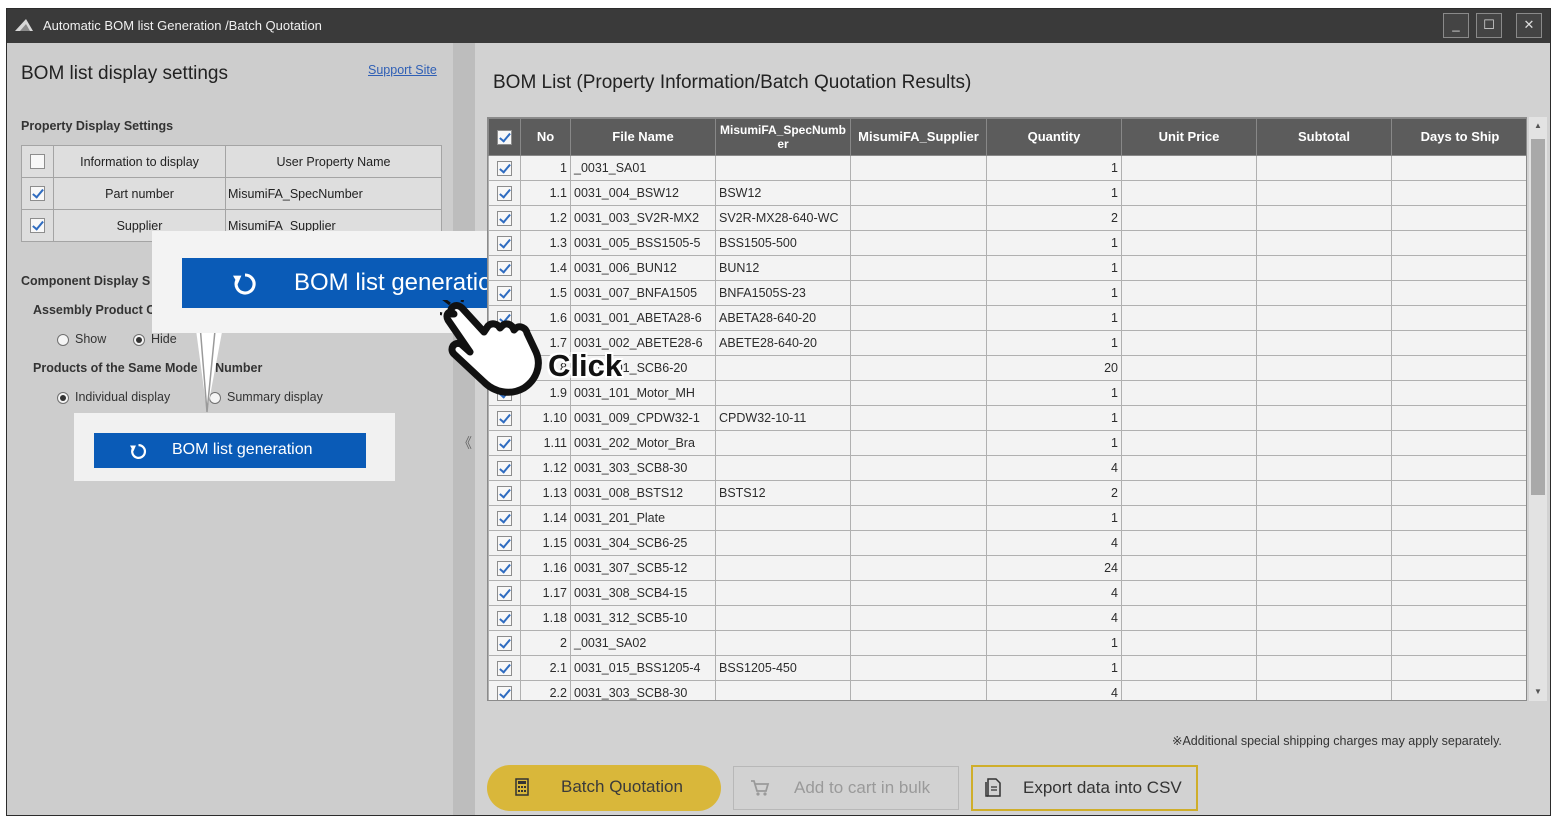 Image resolution: width=1553 pixels, height=816 pixels. I want to click on table-row: 1.1 0031_004_BSW12 BSW12 1, so click(1007, 193).